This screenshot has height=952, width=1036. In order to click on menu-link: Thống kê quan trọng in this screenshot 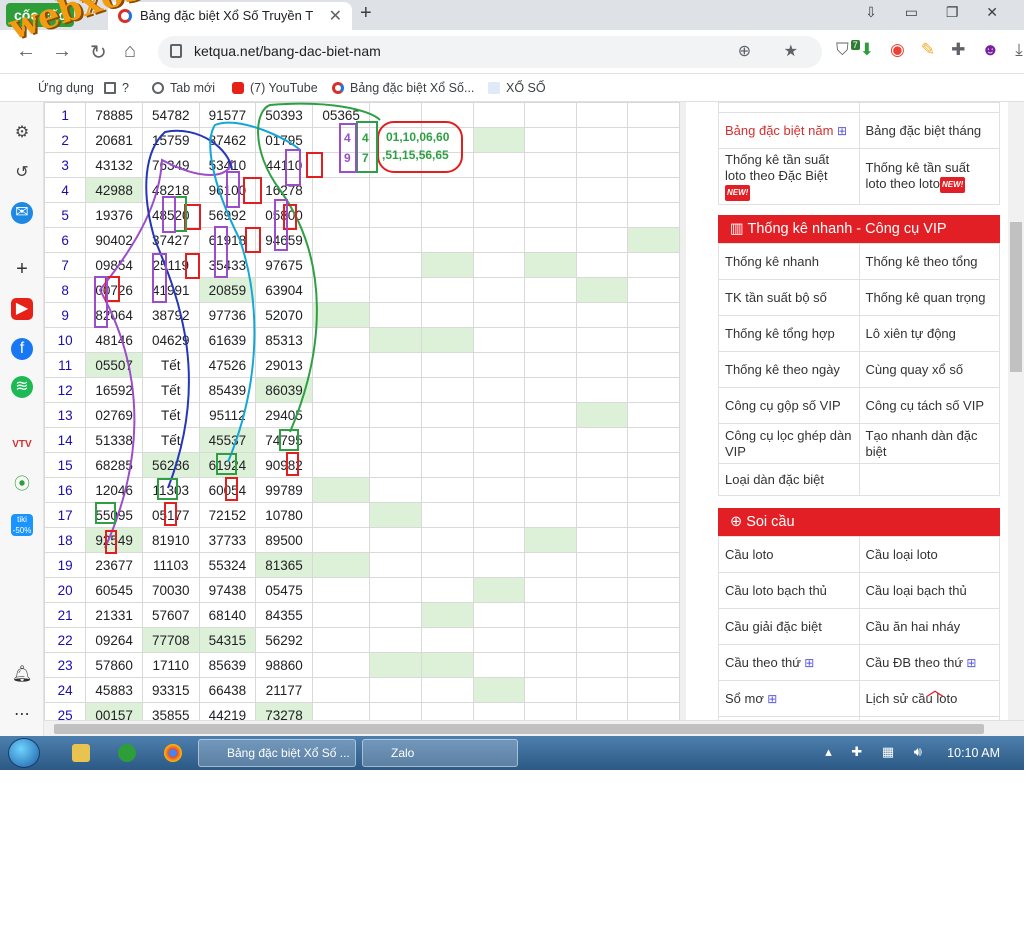, I will do `click(929, 297)`.